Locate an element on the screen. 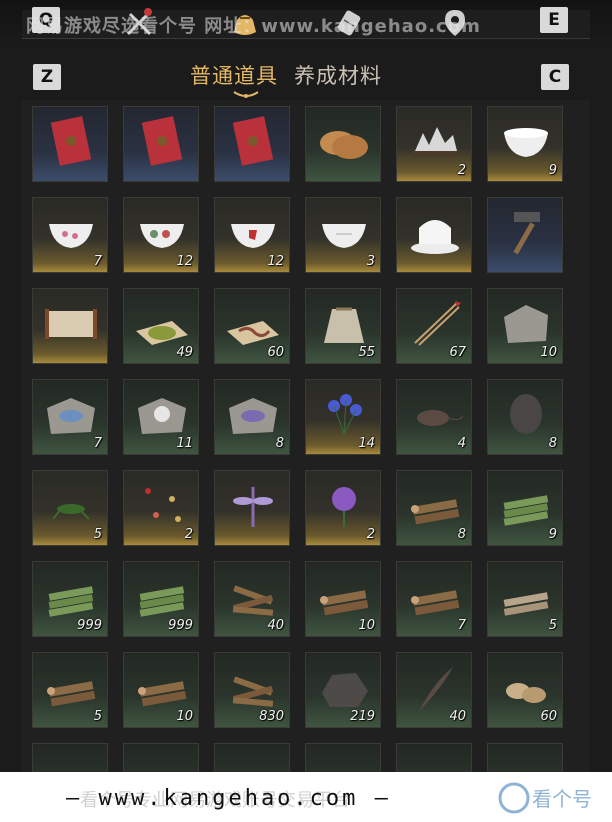  porcelain-bowl-icon is located at coordinates (526, 141).